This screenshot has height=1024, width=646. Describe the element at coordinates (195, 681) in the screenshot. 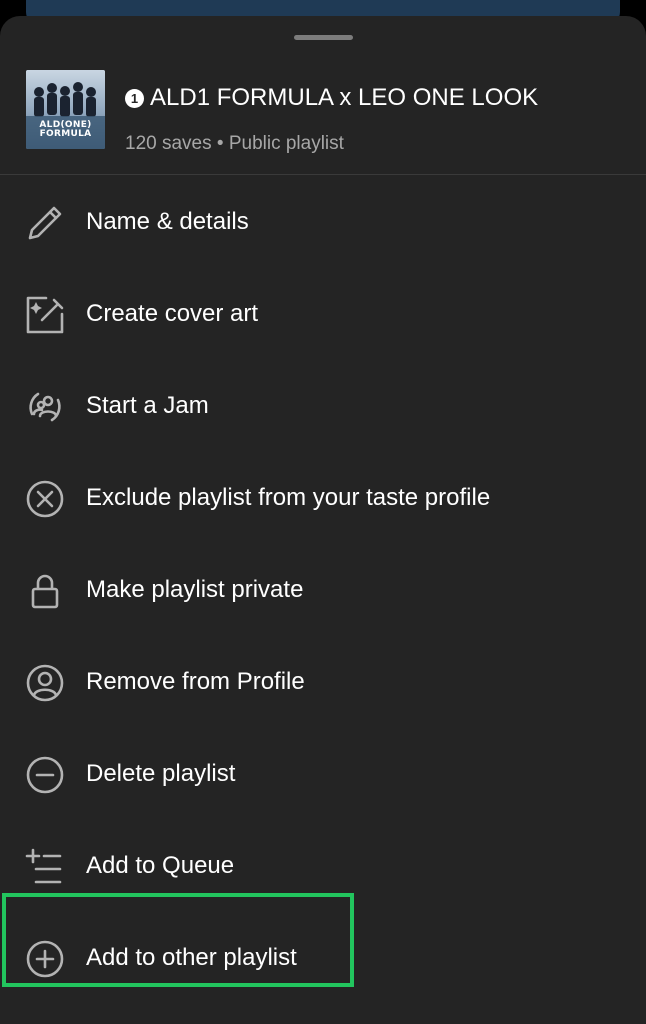

I see `menu-item-label: Remove from Profile` at that location.